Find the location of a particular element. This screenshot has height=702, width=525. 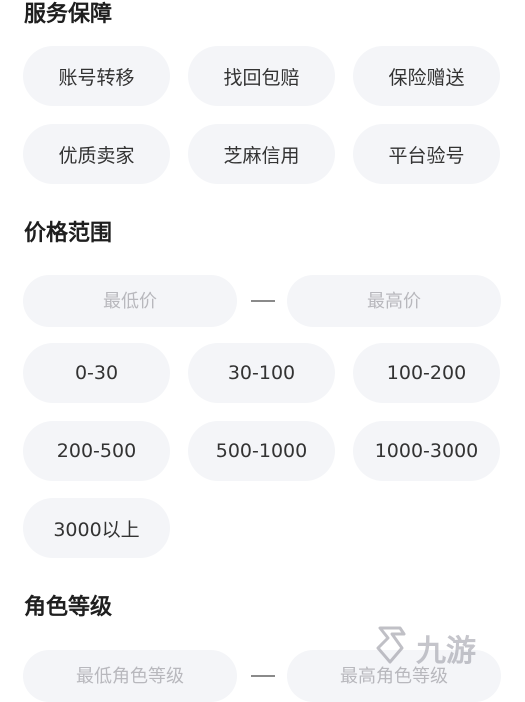

price-section-title: 价格范围 is located at coordinates (68, 233).